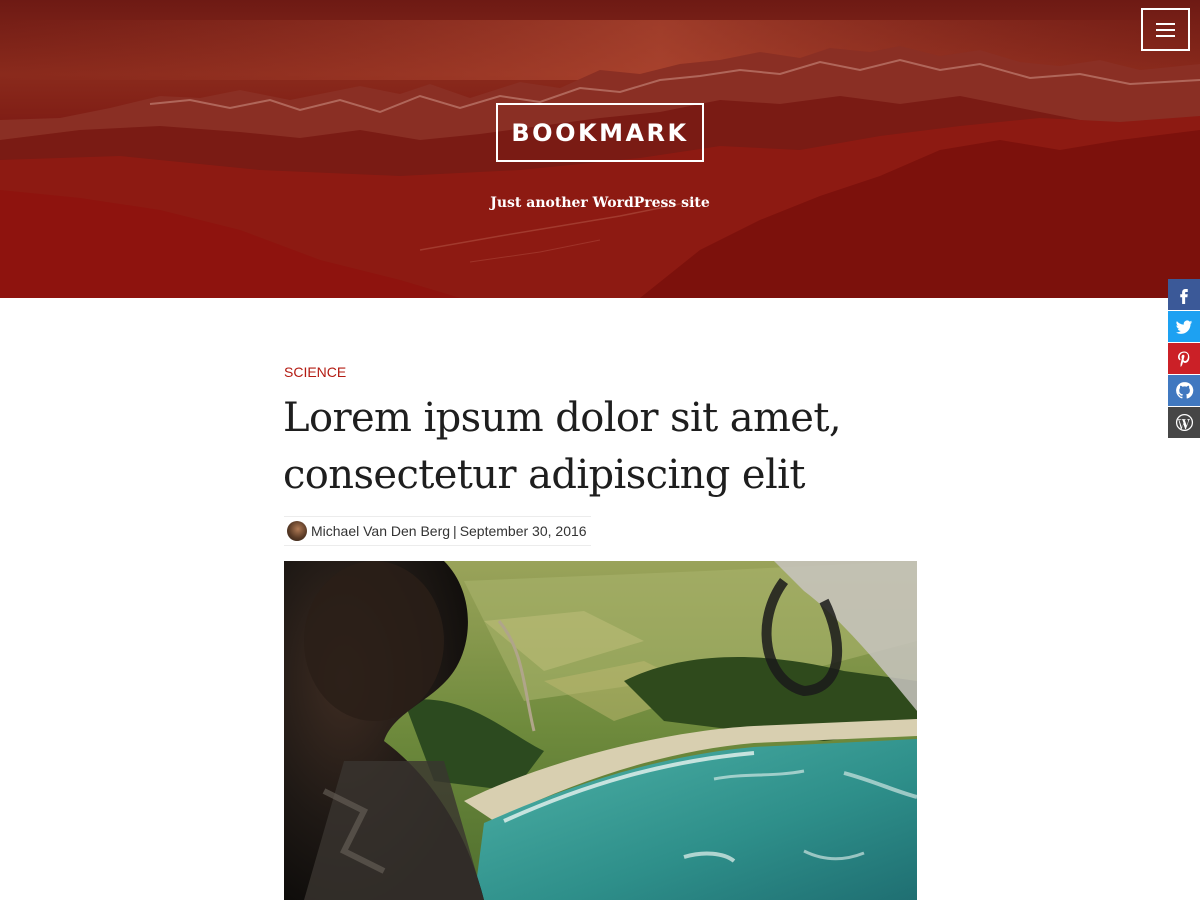  I want to click on pinterest-link, so click(1184, 358).